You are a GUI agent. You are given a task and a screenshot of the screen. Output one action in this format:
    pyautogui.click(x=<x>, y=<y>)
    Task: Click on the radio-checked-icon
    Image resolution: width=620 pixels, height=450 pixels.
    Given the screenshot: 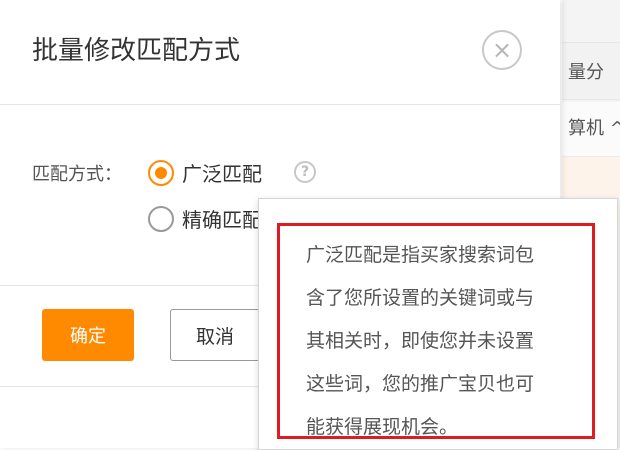 What is the action you would take?
    pyautogui.click(x=161, y=172)
    